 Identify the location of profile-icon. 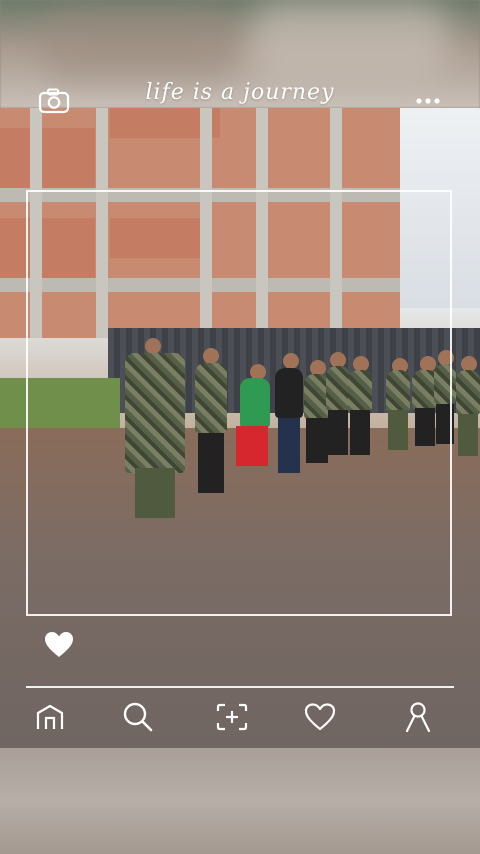
(418, 717).